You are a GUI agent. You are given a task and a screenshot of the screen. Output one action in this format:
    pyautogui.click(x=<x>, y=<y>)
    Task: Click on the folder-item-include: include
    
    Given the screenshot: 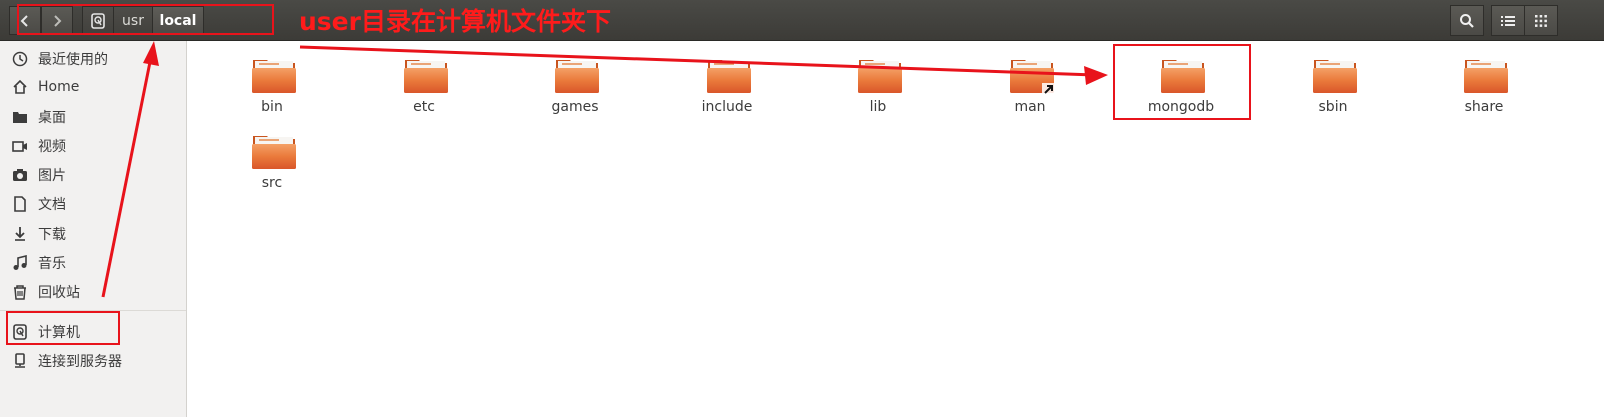 What is the action you would take?
    pyautogui.click(x=727, y=82)
    